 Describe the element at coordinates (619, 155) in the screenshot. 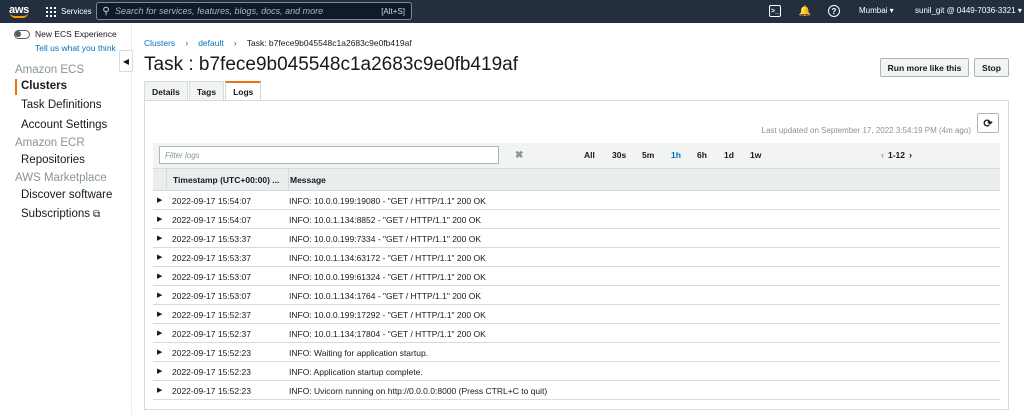

I see `range-30s: 30s` at that location.